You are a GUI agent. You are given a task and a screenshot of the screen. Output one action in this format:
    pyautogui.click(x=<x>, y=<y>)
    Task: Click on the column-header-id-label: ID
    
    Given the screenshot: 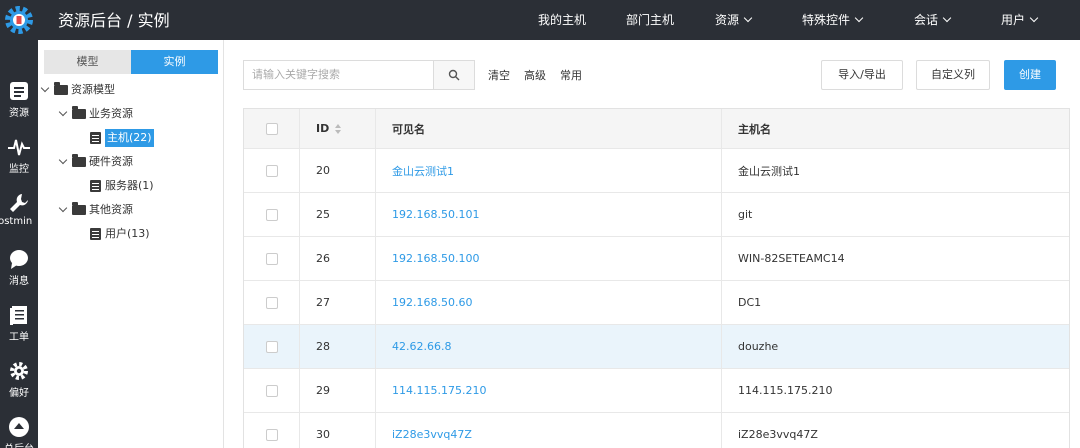 What is the action you would take?
    pyautogui.click(x=323, y=128)
    